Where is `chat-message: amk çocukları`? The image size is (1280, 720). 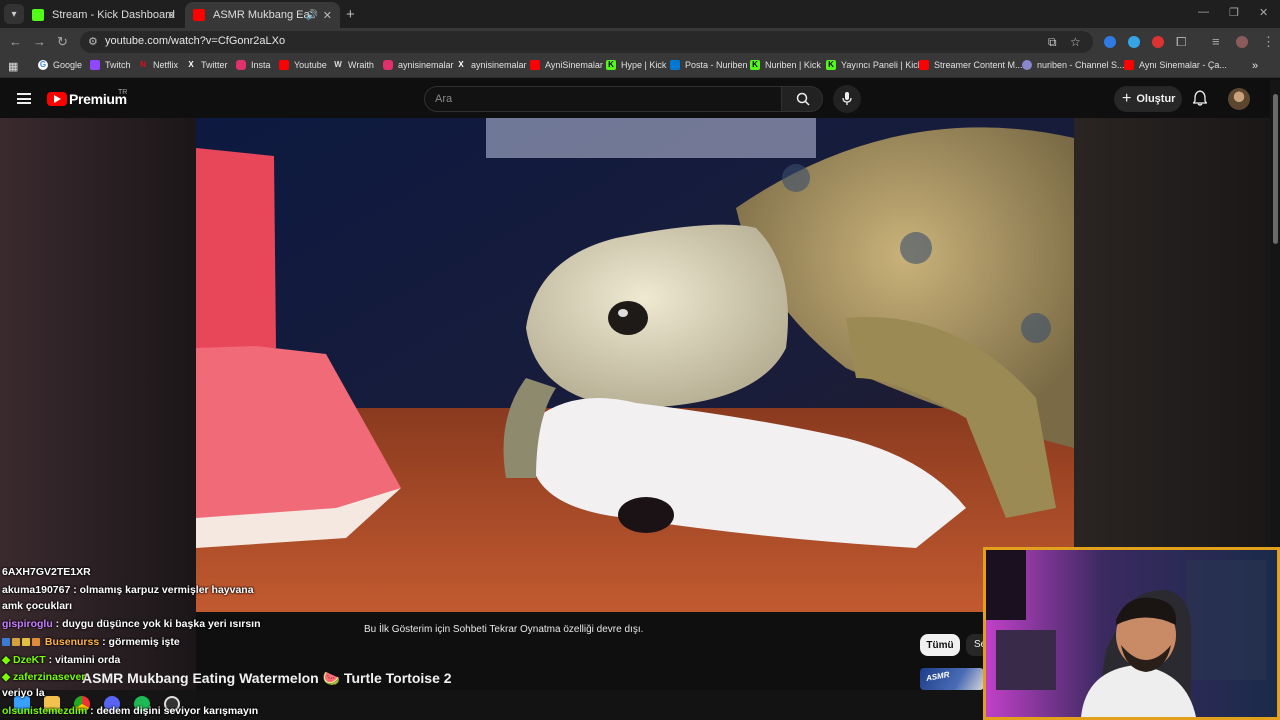
chat-message: amk çocukları is located at coordinates (37, 606).